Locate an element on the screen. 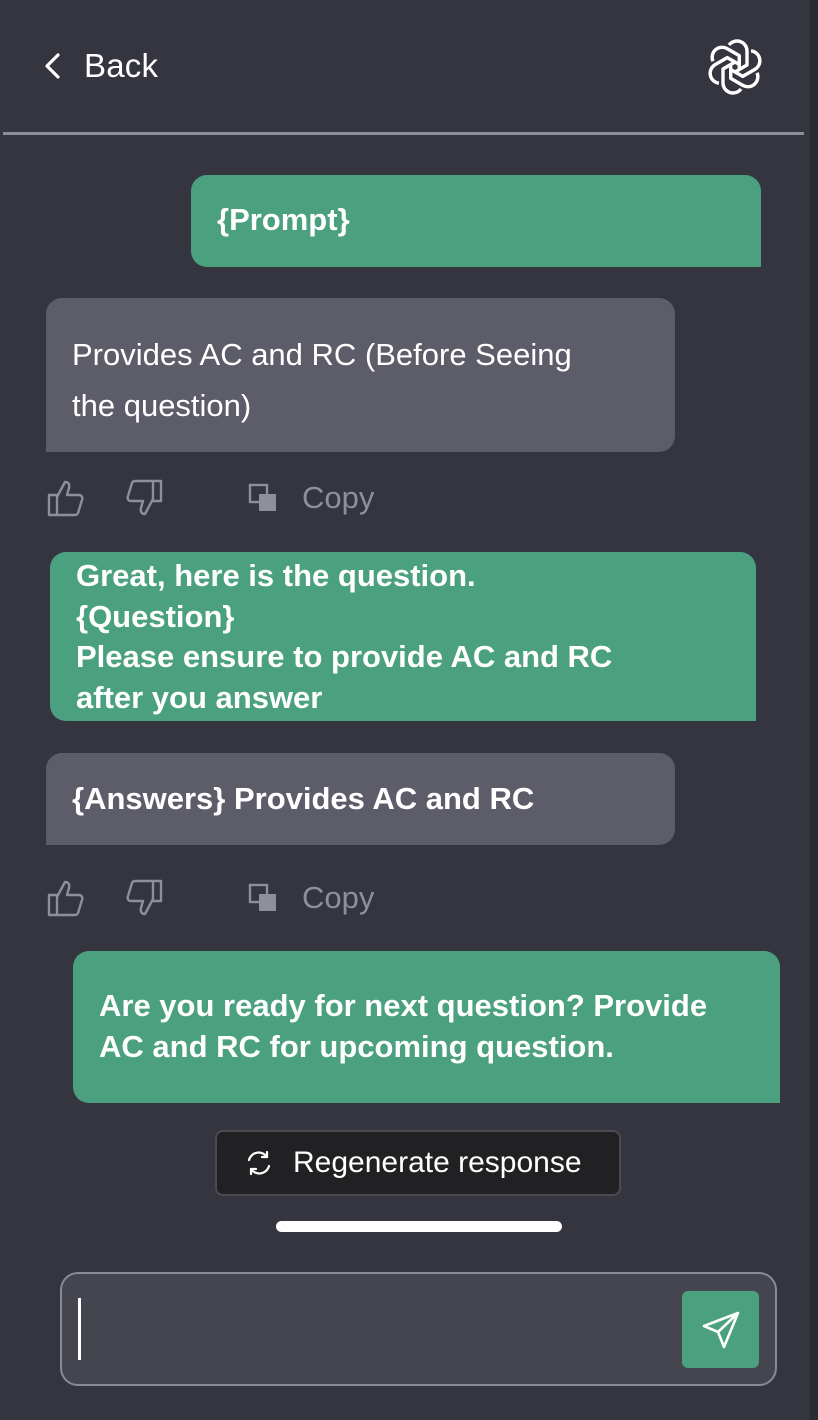 This screenshot has height=1420, width=818. refresh-icon is located at coordinates (259, 1163).